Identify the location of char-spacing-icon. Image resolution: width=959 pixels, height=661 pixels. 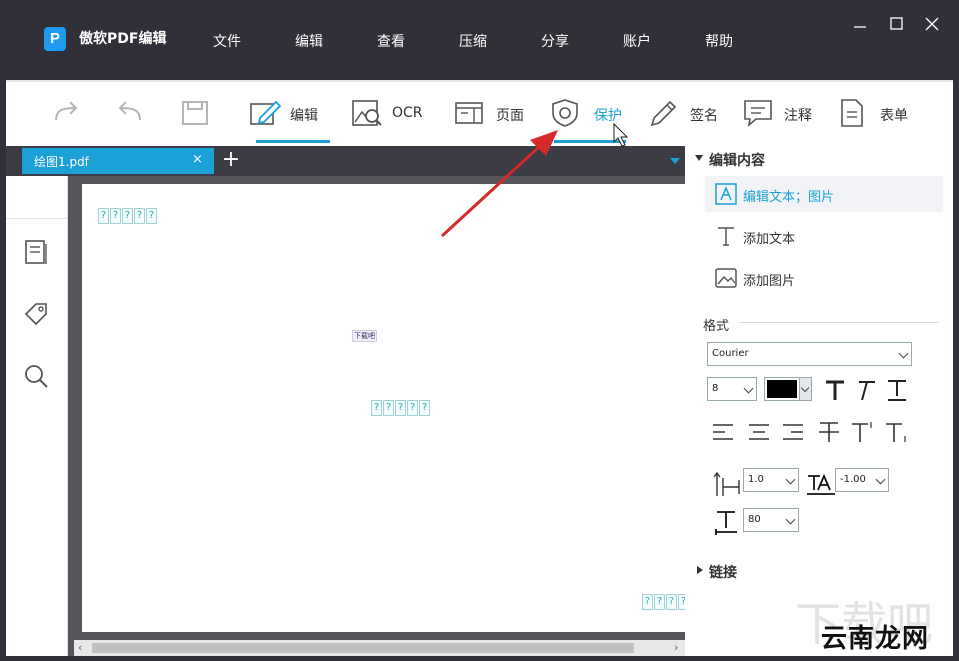
(820, 484).